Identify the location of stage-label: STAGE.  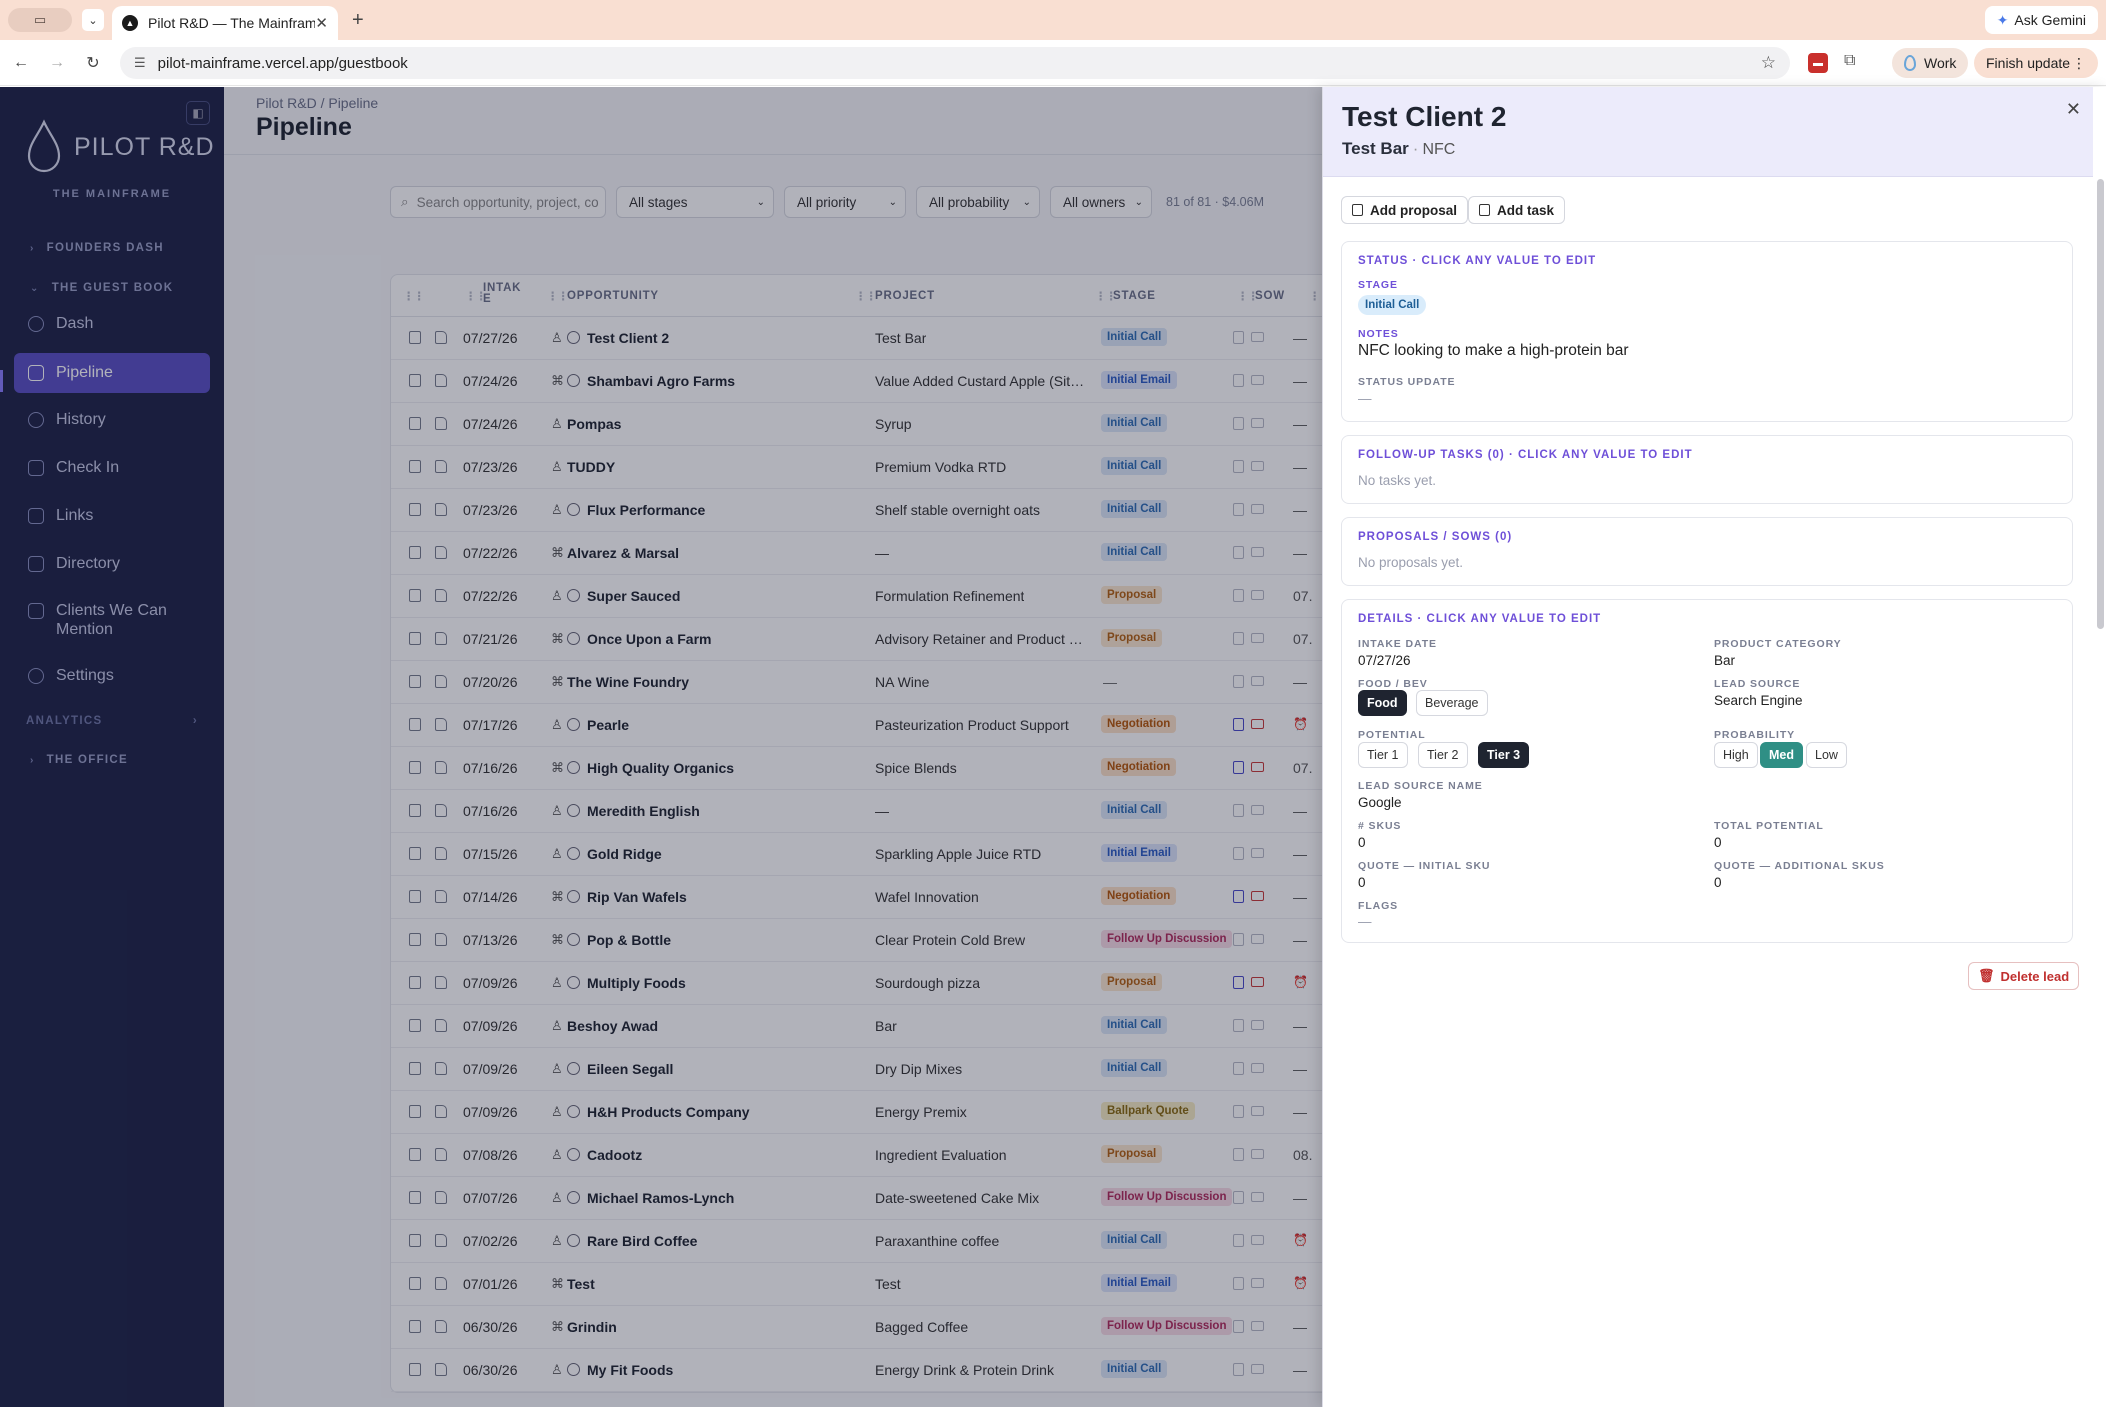
(1378, 285).